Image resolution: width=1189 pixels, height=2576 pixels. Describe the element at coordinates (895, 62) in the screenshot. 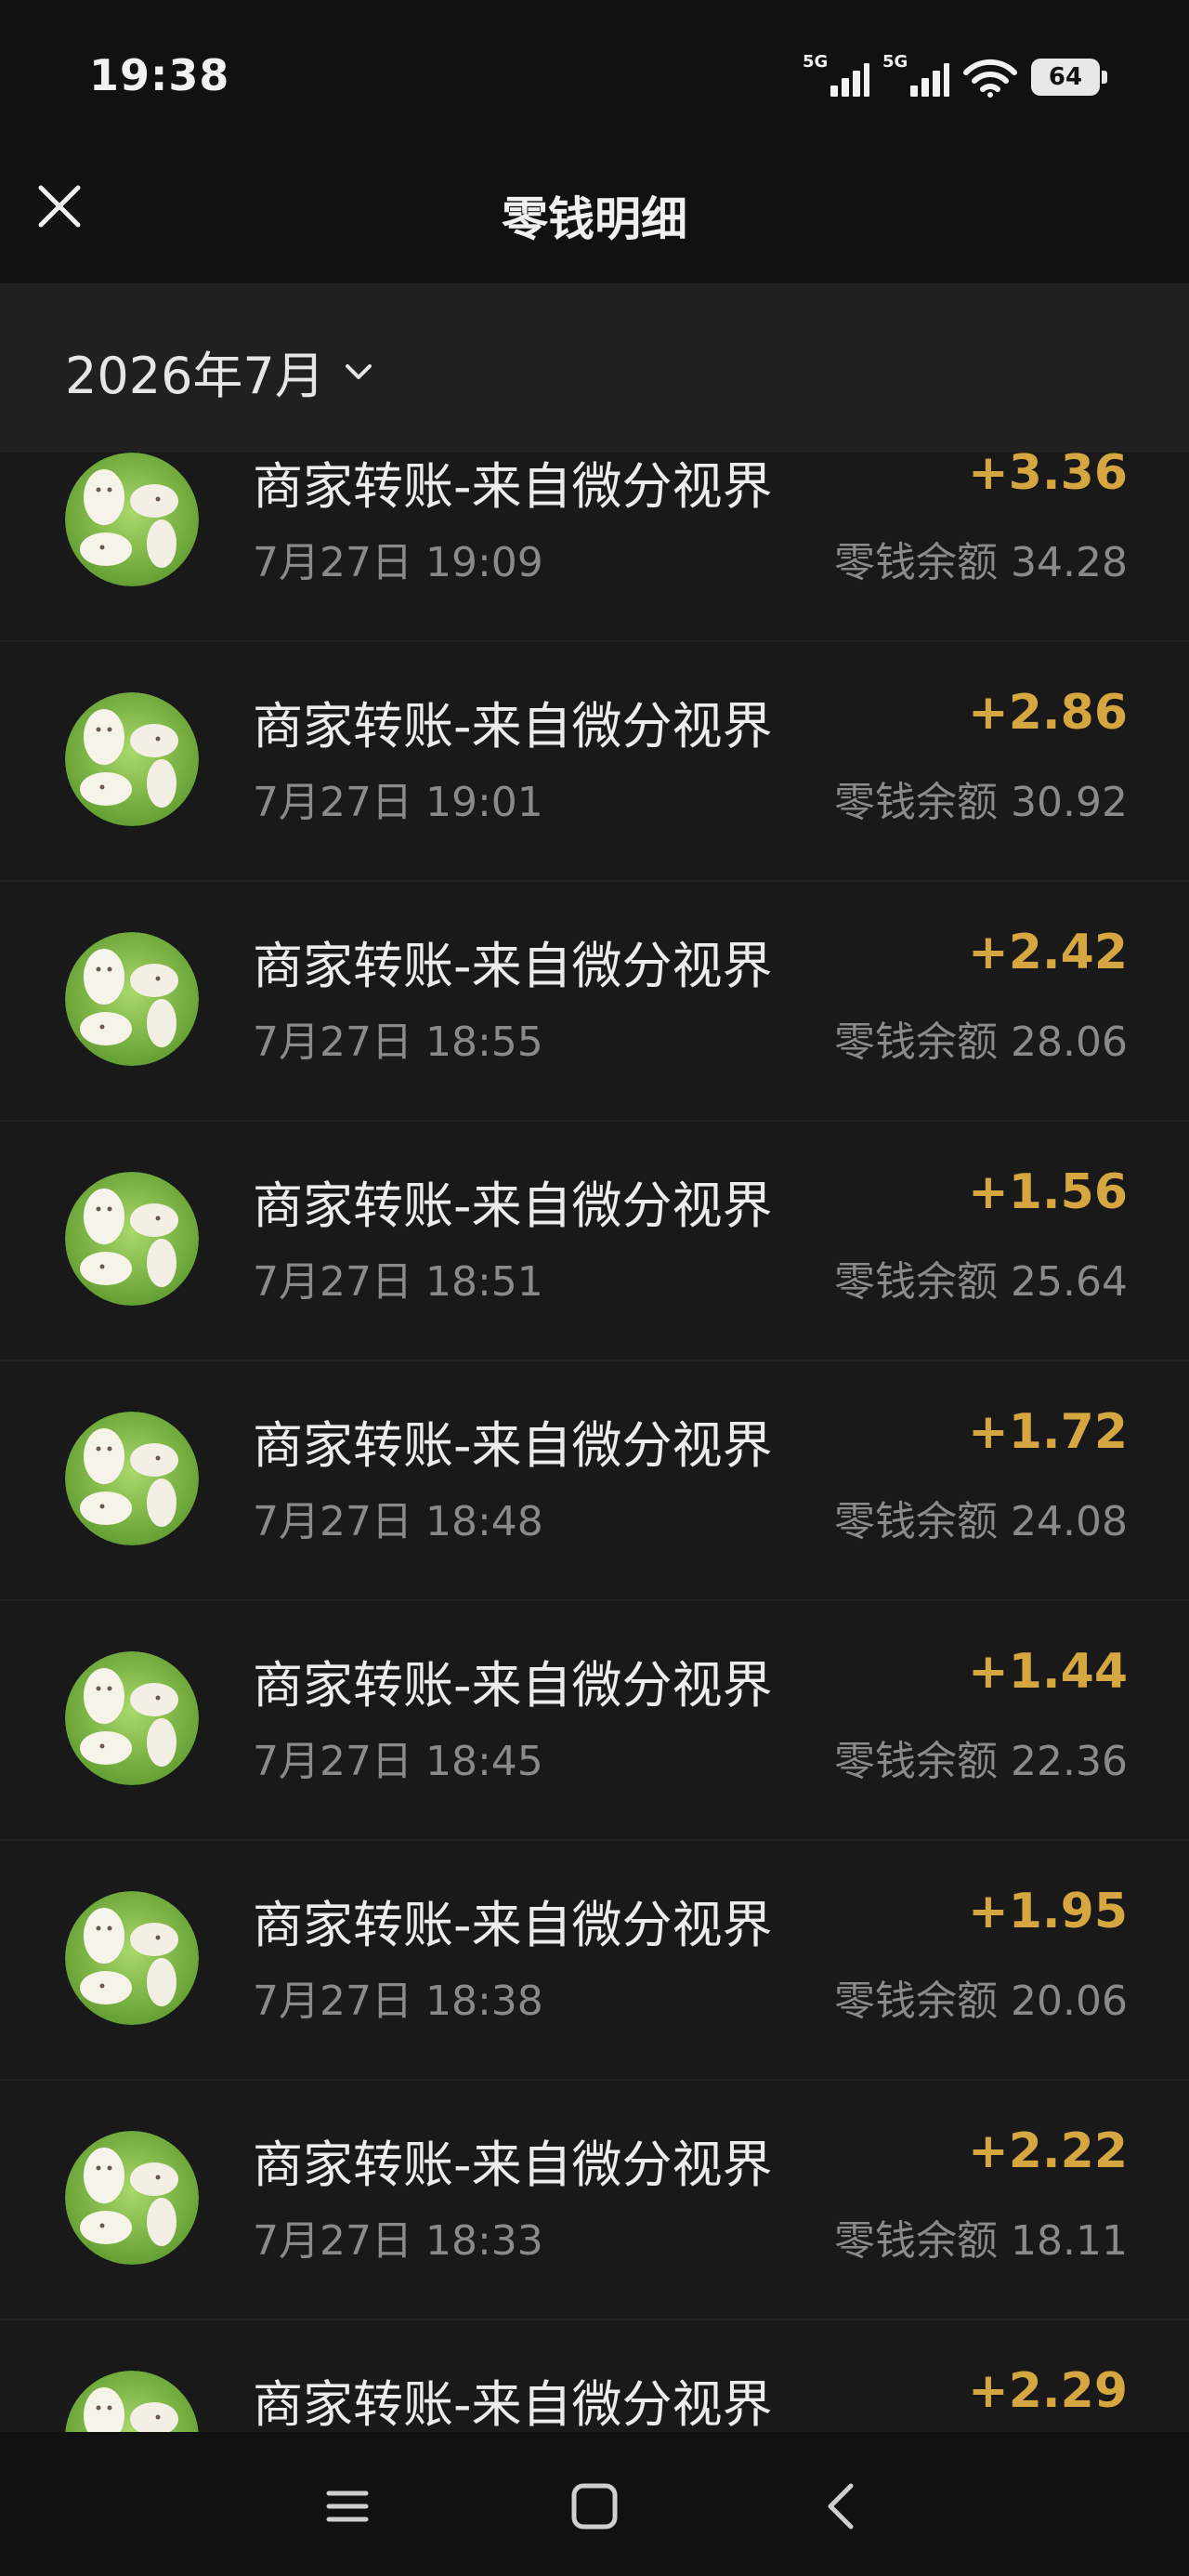

I see `network-type-label-2: 5G` at that location.